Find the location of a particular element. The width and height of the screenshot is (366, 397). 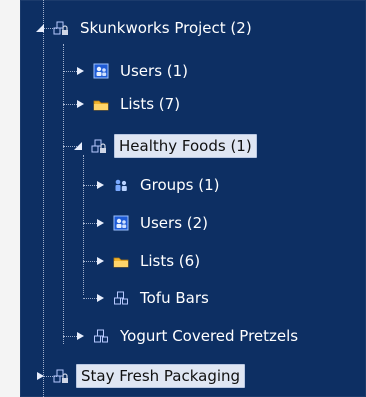

tree-node-label: Tofu Bars is located at coordinates (174, 298).